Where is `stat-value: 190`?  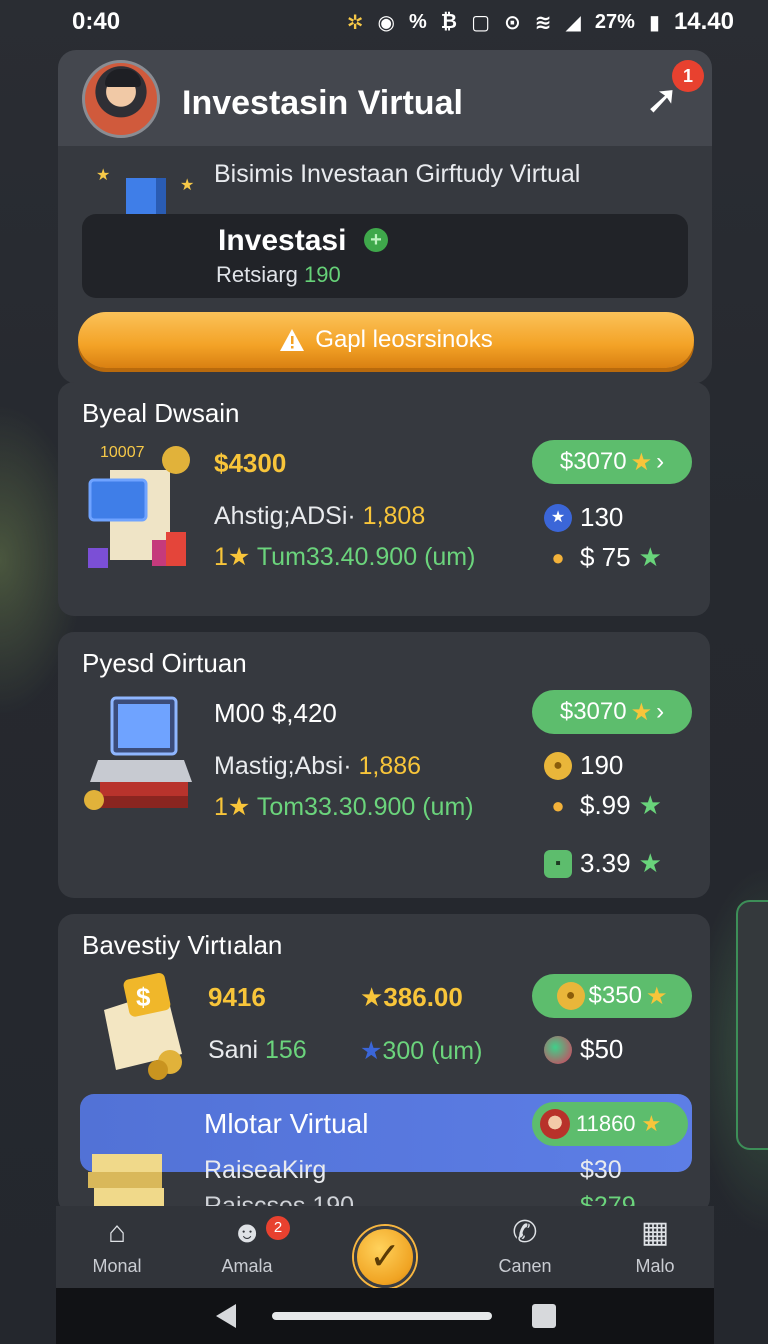 stat-value: 190 is located at coordinates (602, 765).